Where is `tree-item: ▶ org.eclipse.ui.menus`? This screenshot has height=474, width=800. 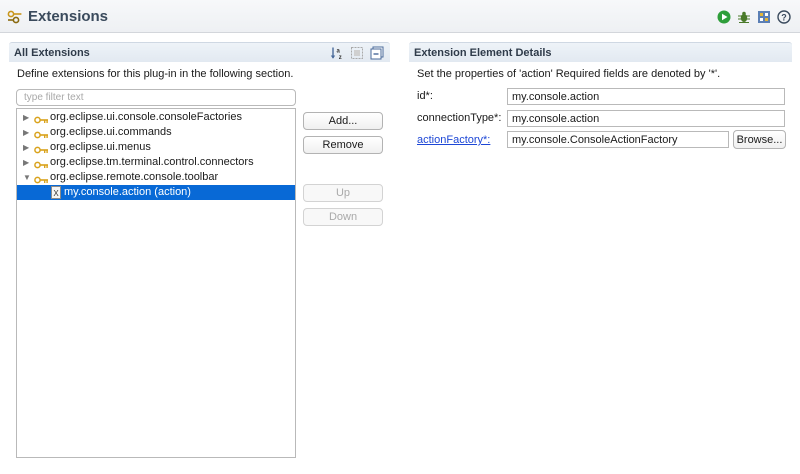 tree-item: ▶ org.eclipse.ui.menus is located at coordinates (156, 147).